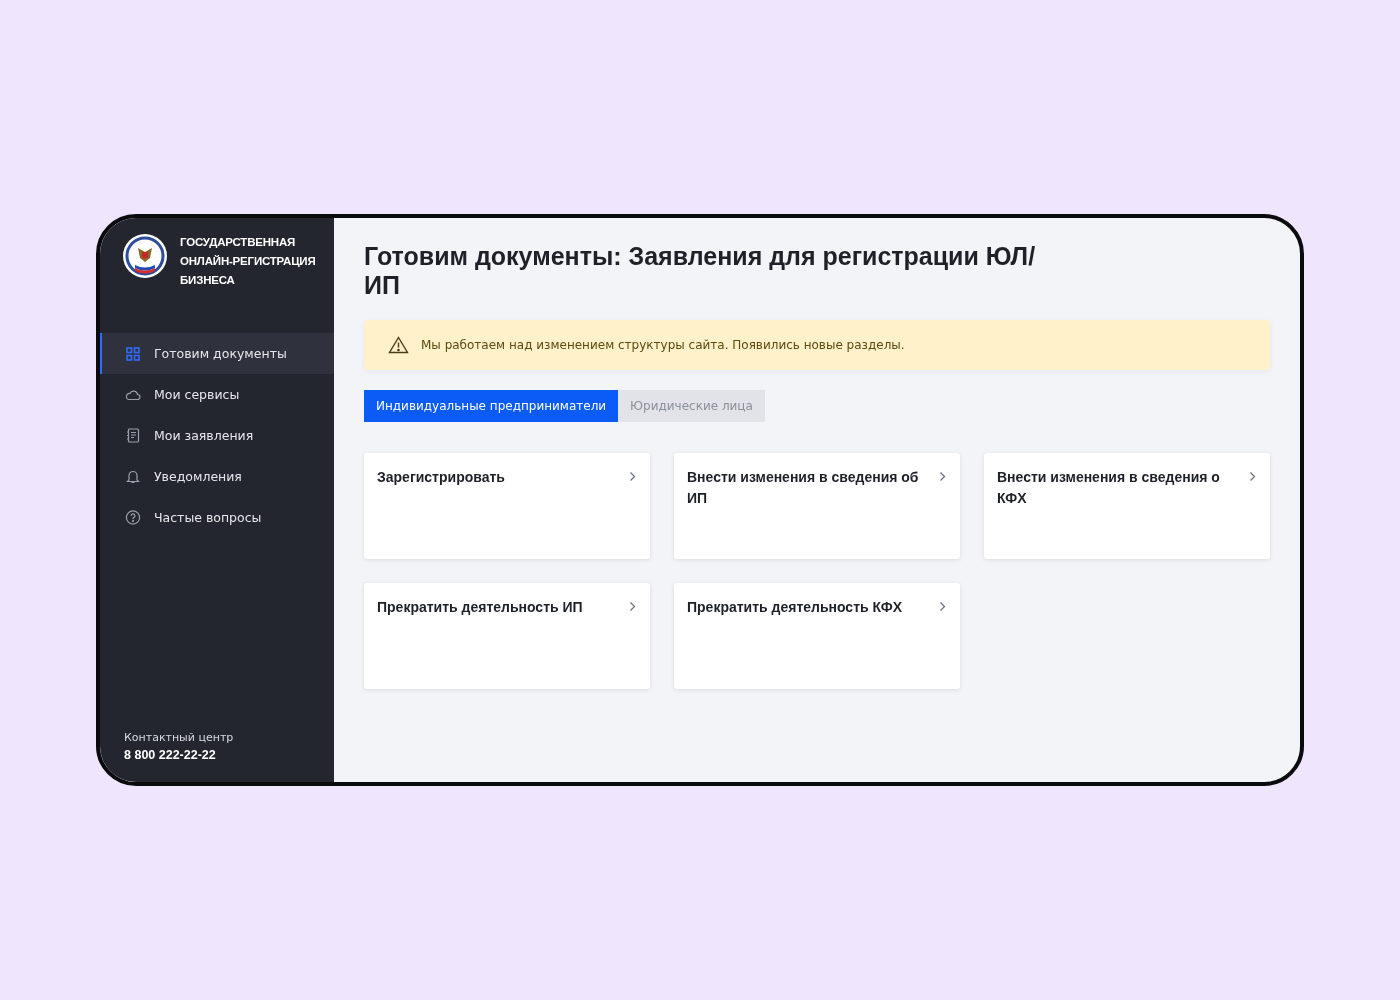 Image resolution: width=1400 pixels, height=1000 pixels. I want to click on sidebar-item: Частые вопросы, so click(217, 517).